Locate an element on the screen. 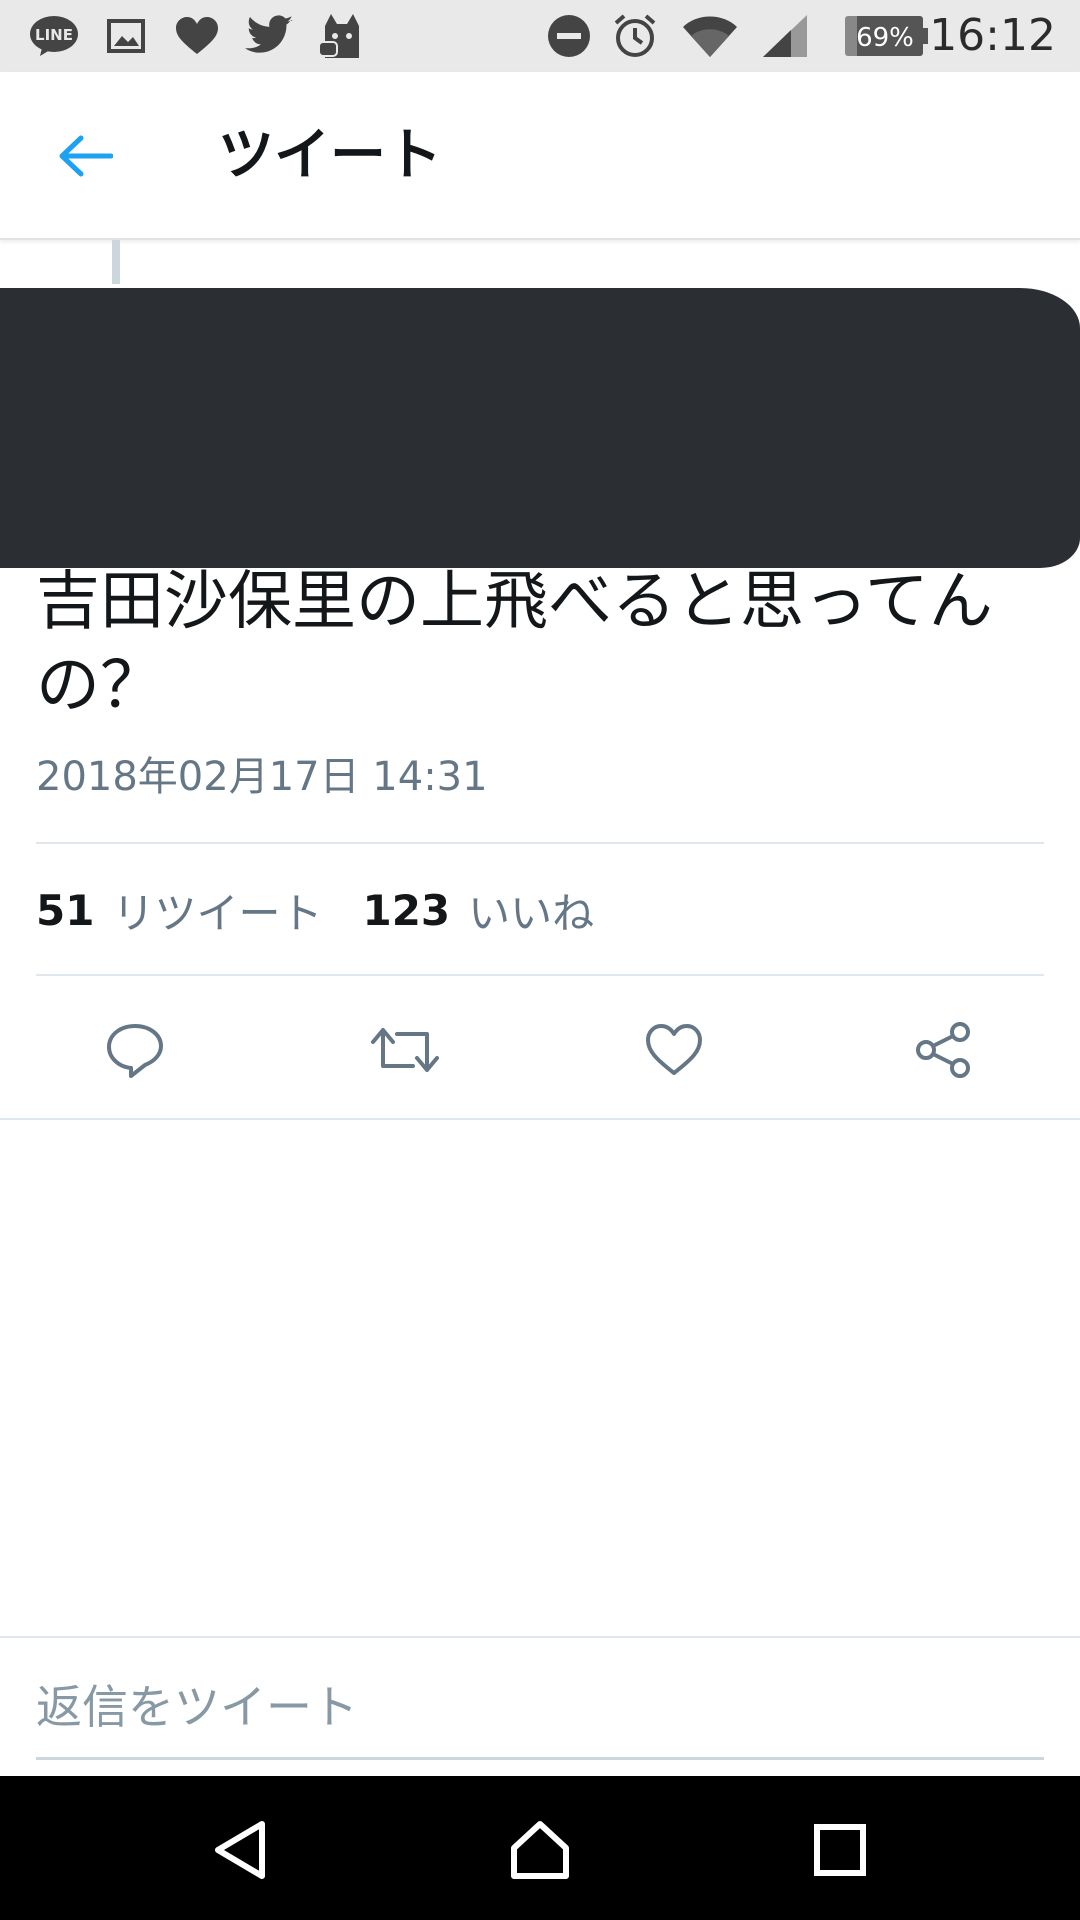  like-label: いいね is located at coordinates (531, 910).